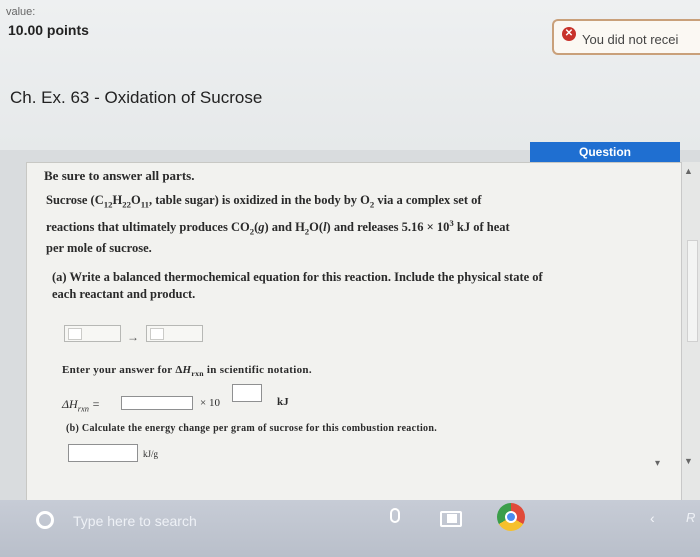  I want to click on tab-question: Question, so click(605, 152).